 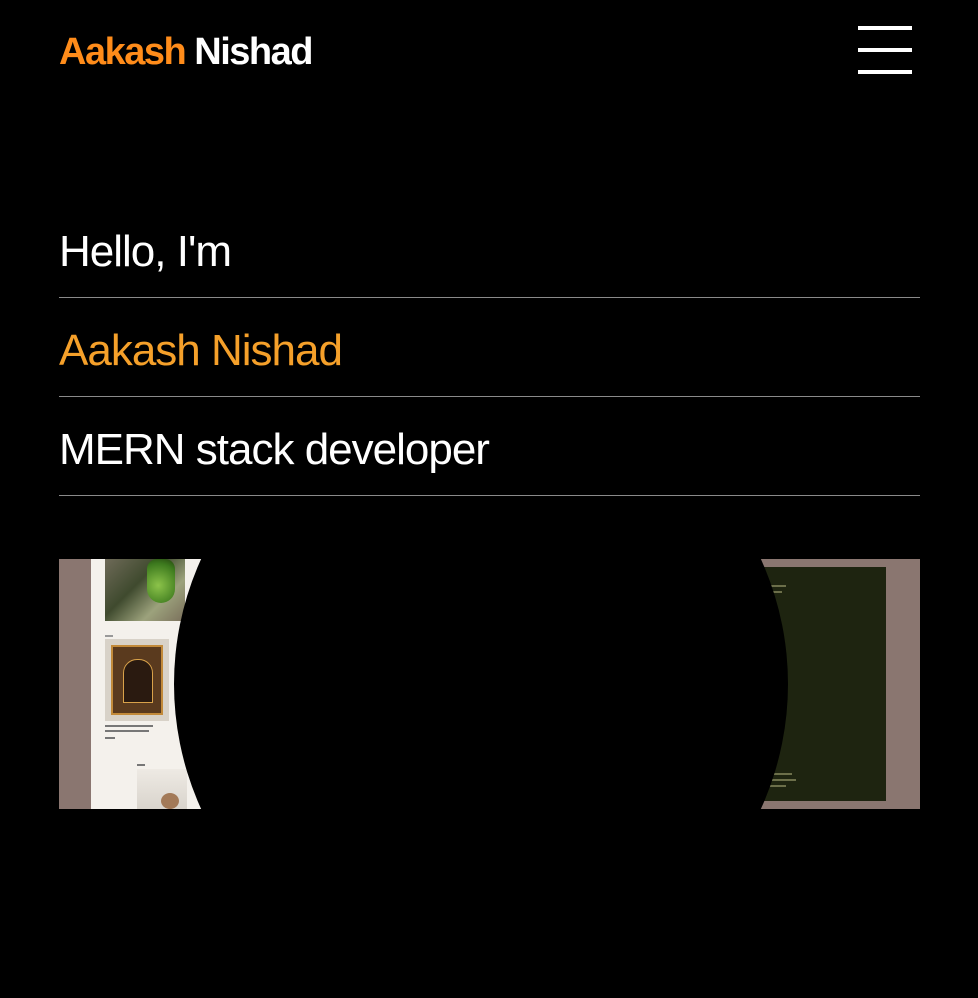 What do you see at coordinates (253, 52) in the screenshot?
I see `logo-last-name: Nishad` at bounding box center [253, 52].